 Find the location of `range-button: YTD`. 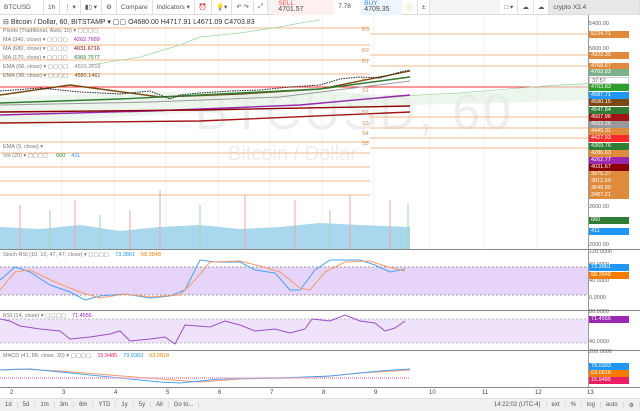

range-button: YTD is located at coordinates (105, 405).